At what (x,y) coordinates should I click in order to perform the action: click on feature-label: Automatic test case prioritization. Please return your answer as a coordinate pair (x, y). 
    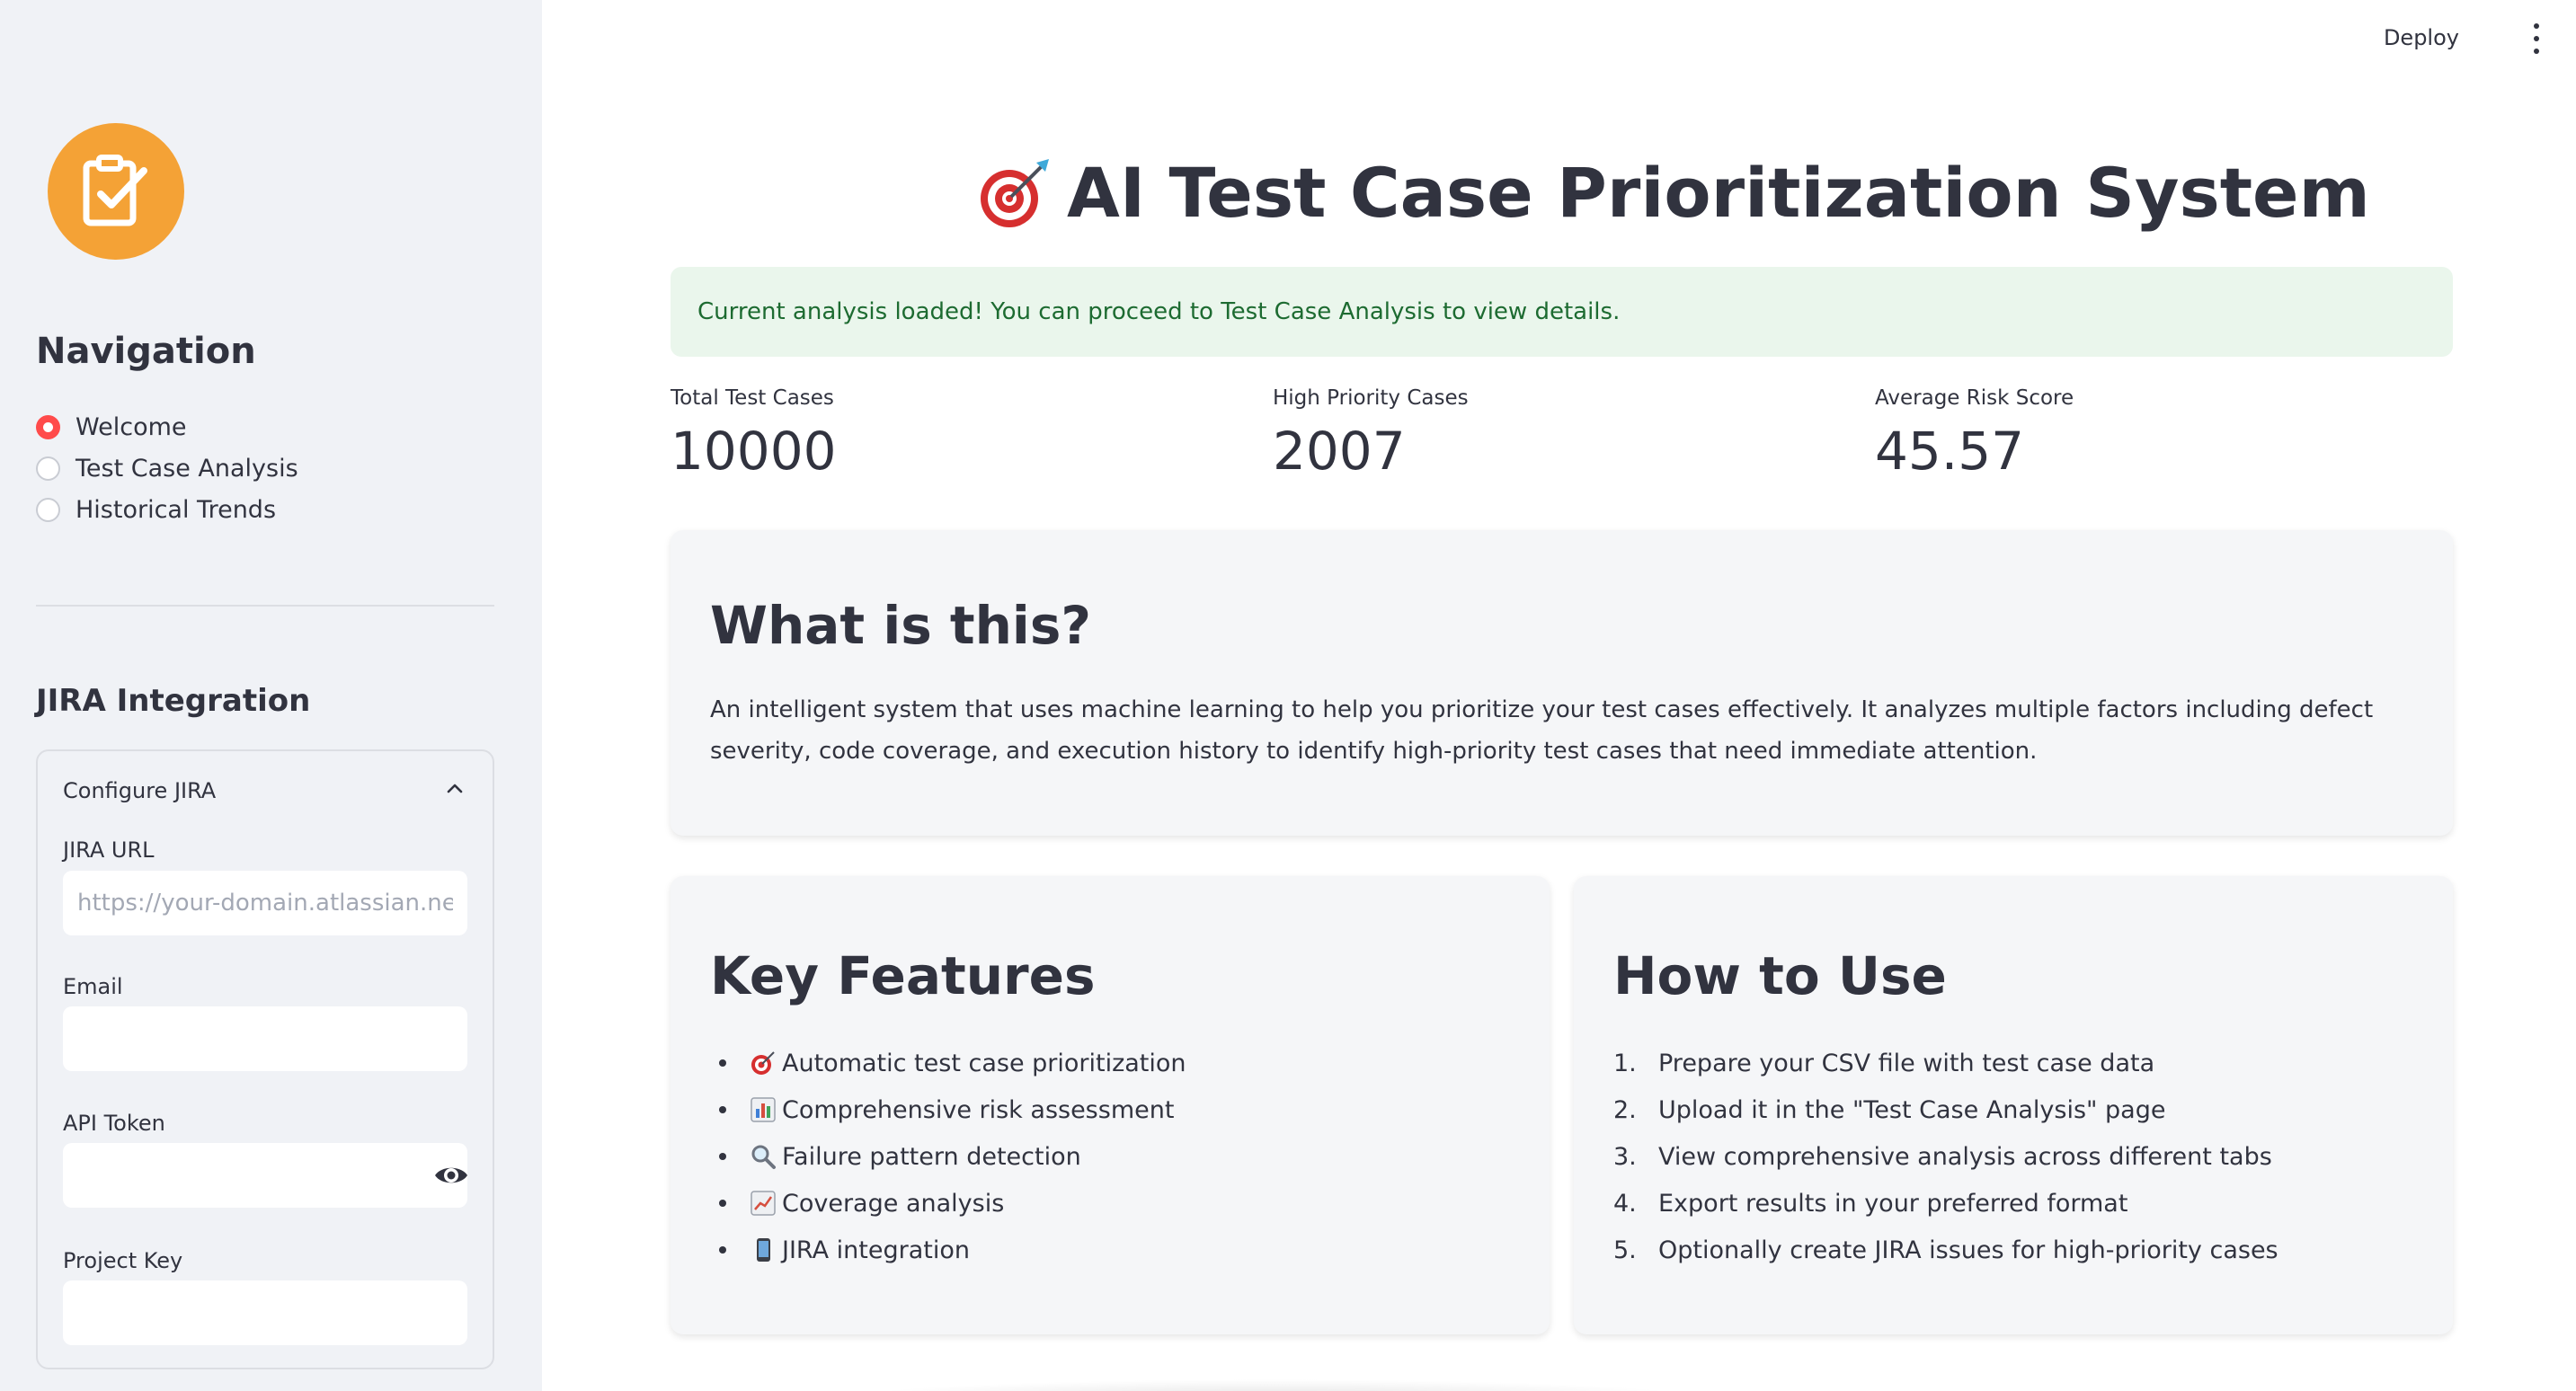
    Looking at the image, I should click on (984, 1063).